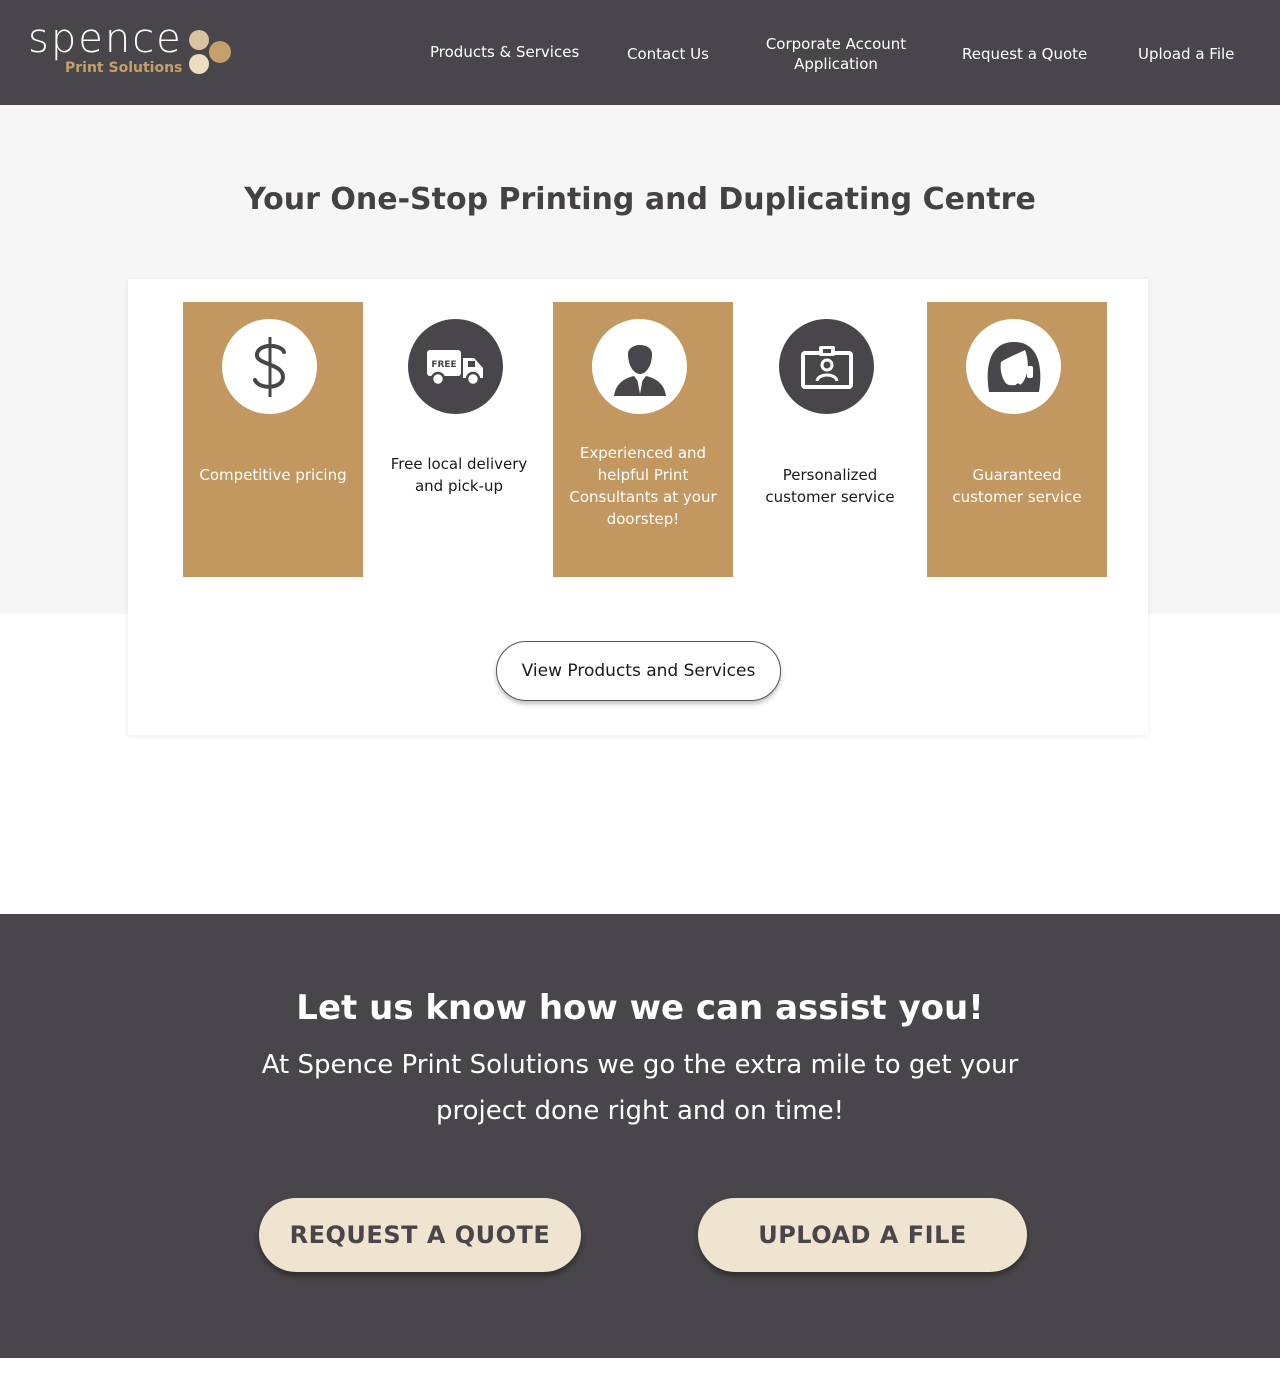 The width and height of the screenshot is (1280, 1400). Describe the element at coordinates (862, 1235) in the screenshot. I see `upload-file-button: UPLOAD A FILE` at that location.